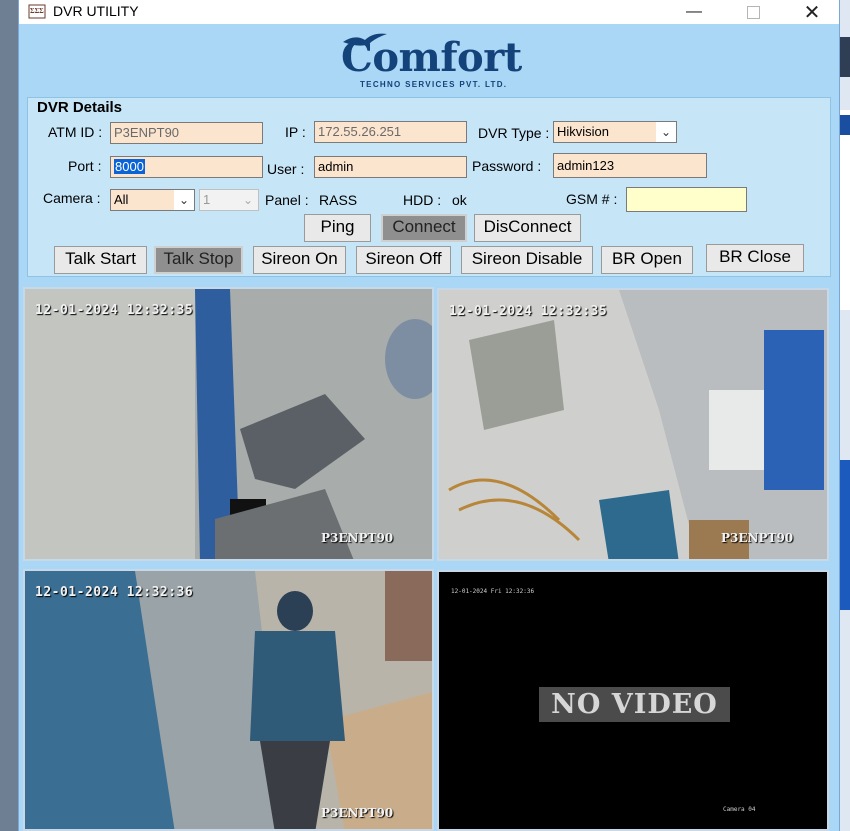 Image resolution: width=850 pixels, height=831 pixels. I want to click on sireon-off-button: Sireon Off, so click(403, 260).